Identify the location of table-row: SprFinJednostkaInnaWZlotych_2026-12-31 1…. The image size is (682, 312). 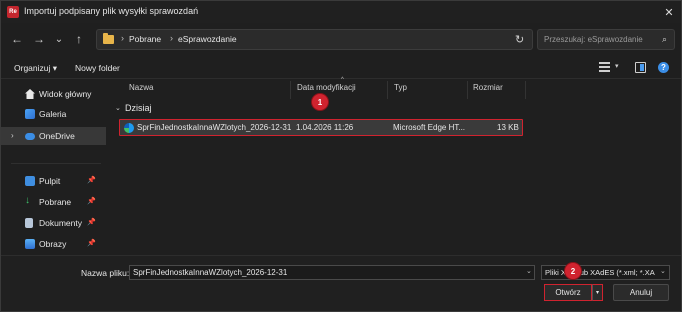
(321, 127).